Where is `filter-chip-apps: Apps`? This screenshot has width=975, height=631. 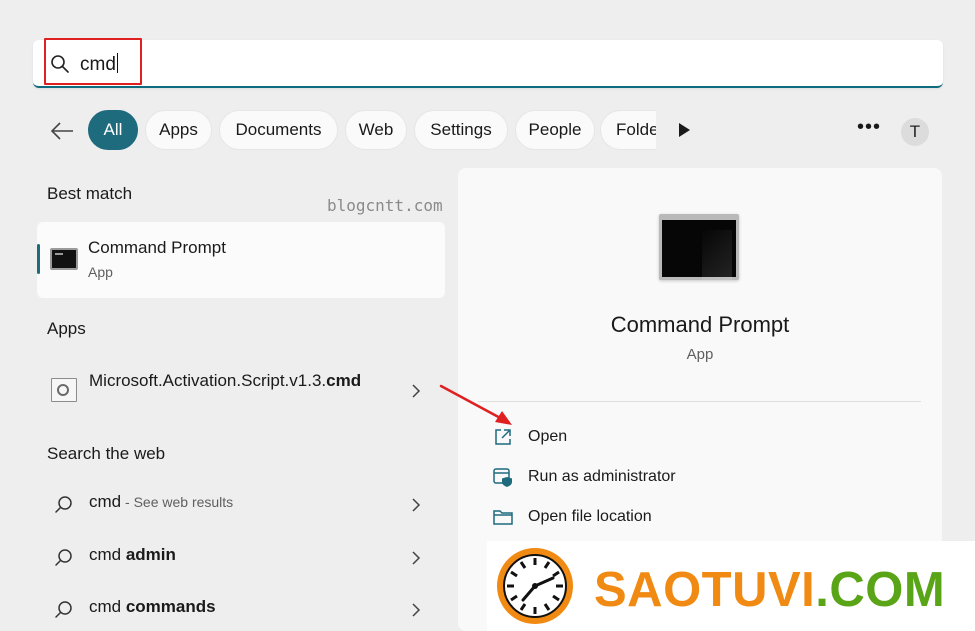 filter-chip-apps: Apps is located at coordinates (178, 130).